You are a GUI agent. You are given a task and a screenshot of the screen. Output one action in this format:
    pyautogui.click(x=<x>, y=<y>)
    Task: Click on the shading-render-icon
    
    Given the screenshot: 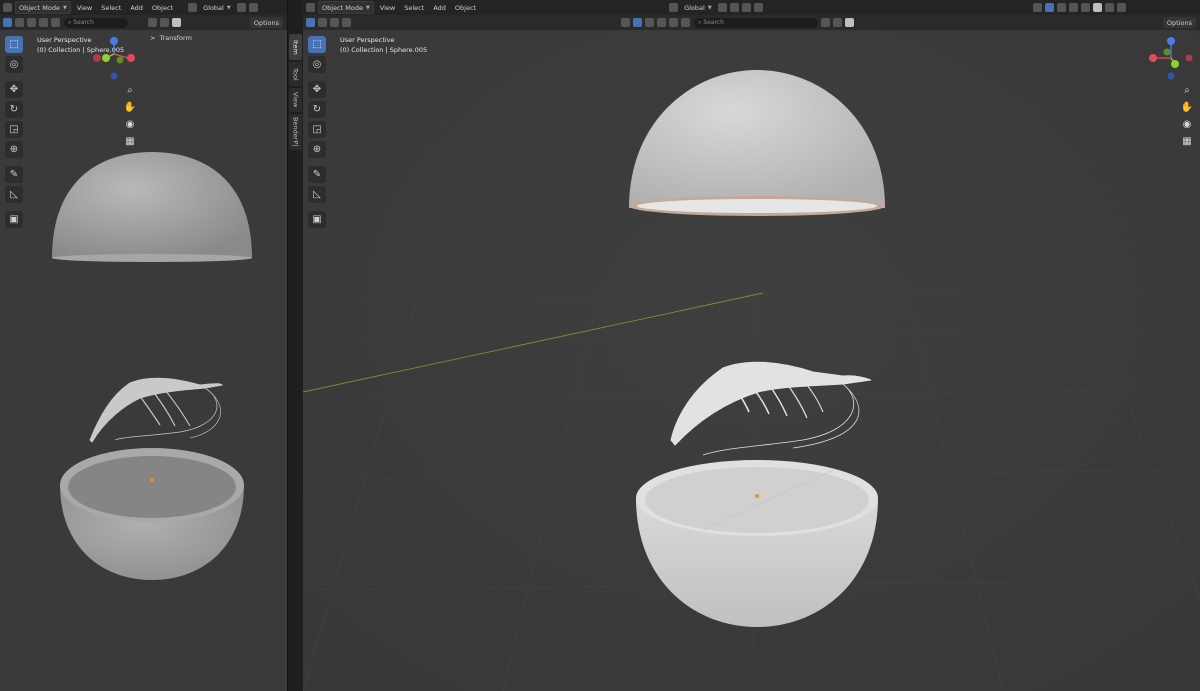 What is the action you would take?
    pyautogui.click(x=1121, y=7)
    